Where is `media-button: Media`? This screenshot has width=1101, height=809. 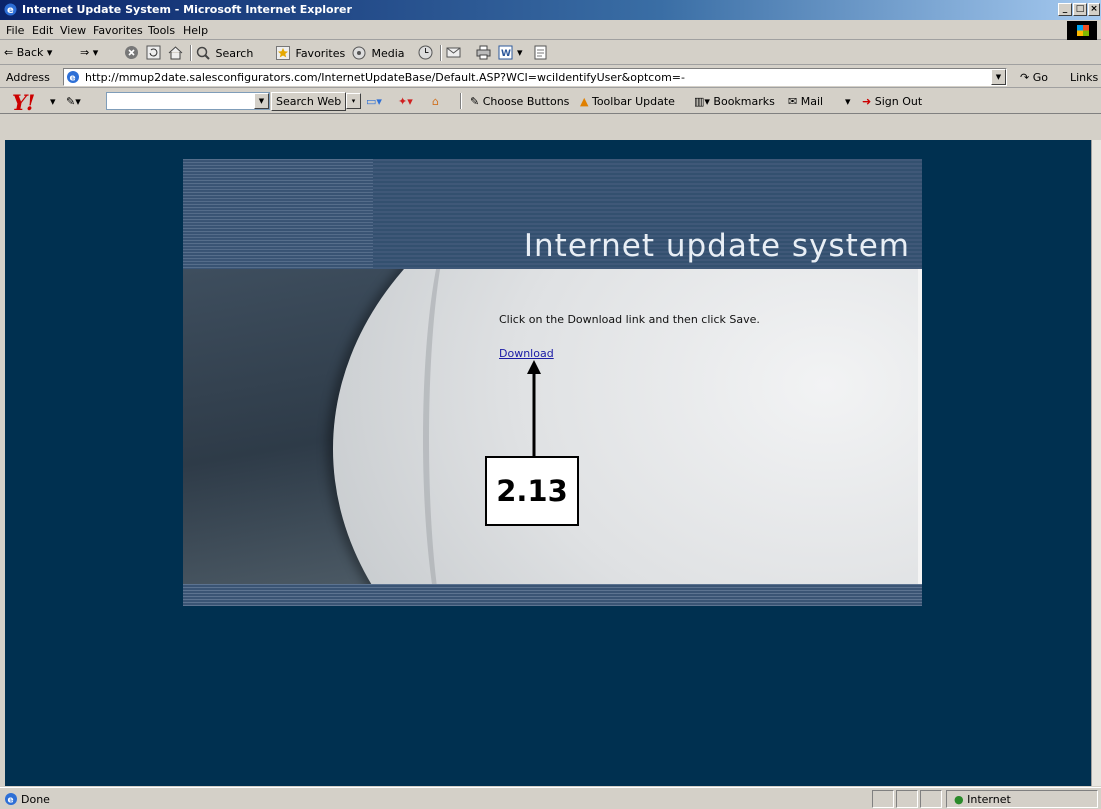 media-button: Media is located at coordinates (378, 53).